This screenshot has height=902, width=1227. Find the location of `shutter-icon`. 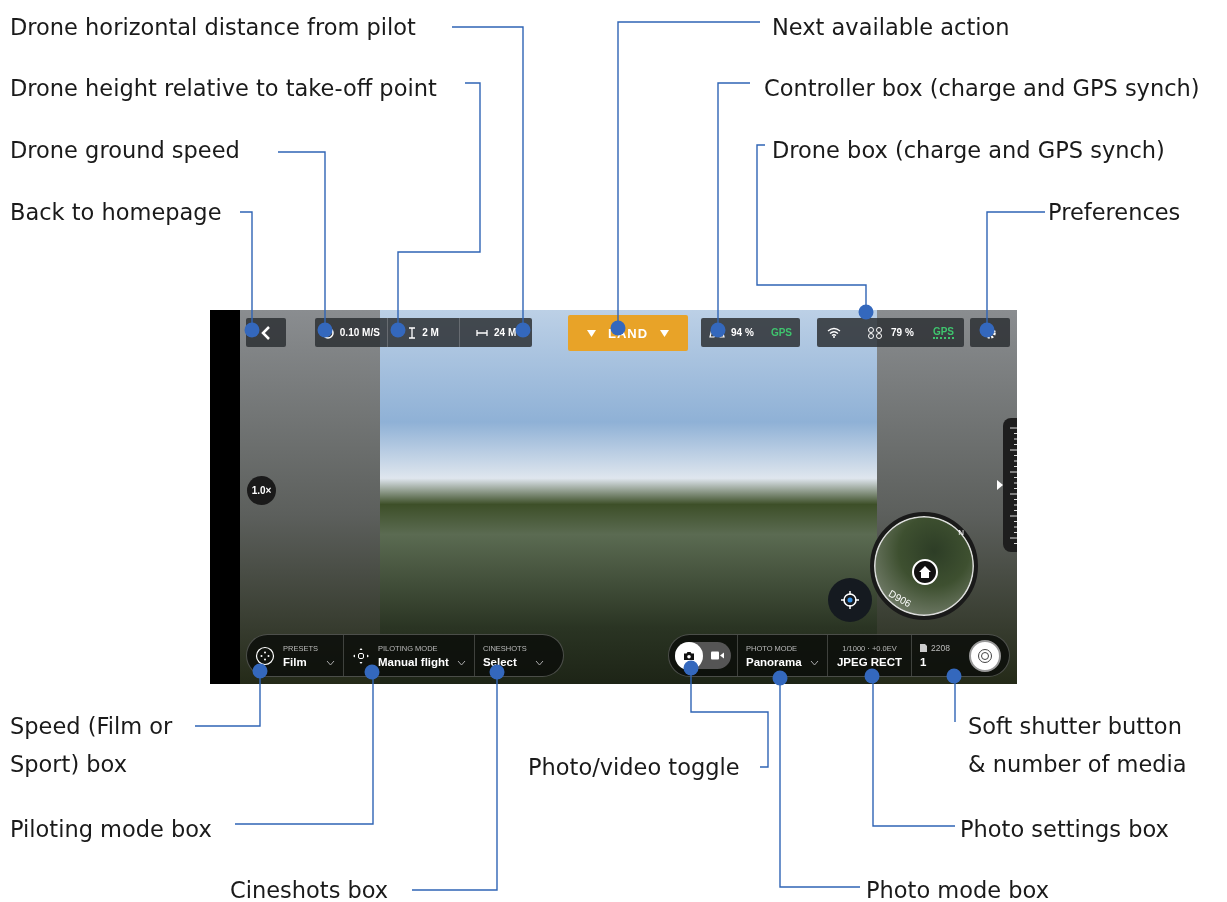

shutter-icon is located at coordinates (985, 655).